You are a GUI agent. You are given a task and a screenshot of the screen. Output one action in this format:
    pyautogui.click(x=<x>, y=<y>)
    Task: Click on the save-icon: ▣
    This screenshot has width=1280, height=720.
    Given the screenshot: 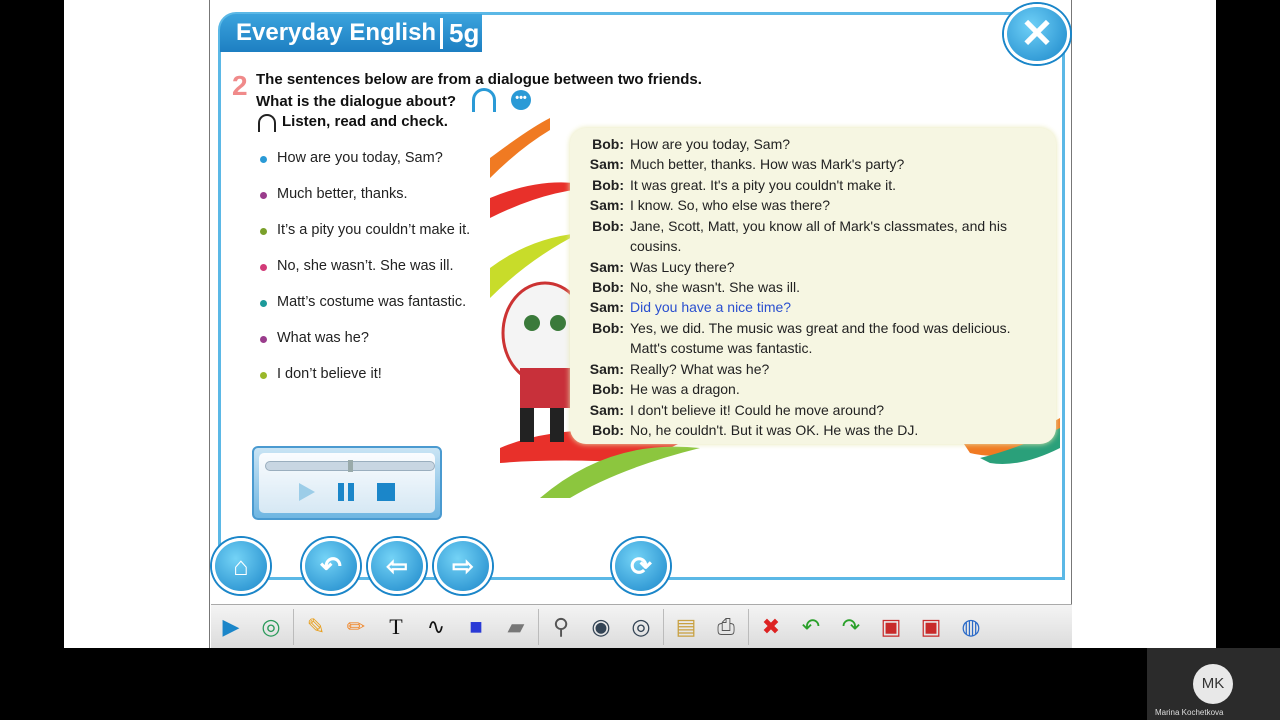 What is the action you would take?
    pyautogui.click(x=891, y=627)
    